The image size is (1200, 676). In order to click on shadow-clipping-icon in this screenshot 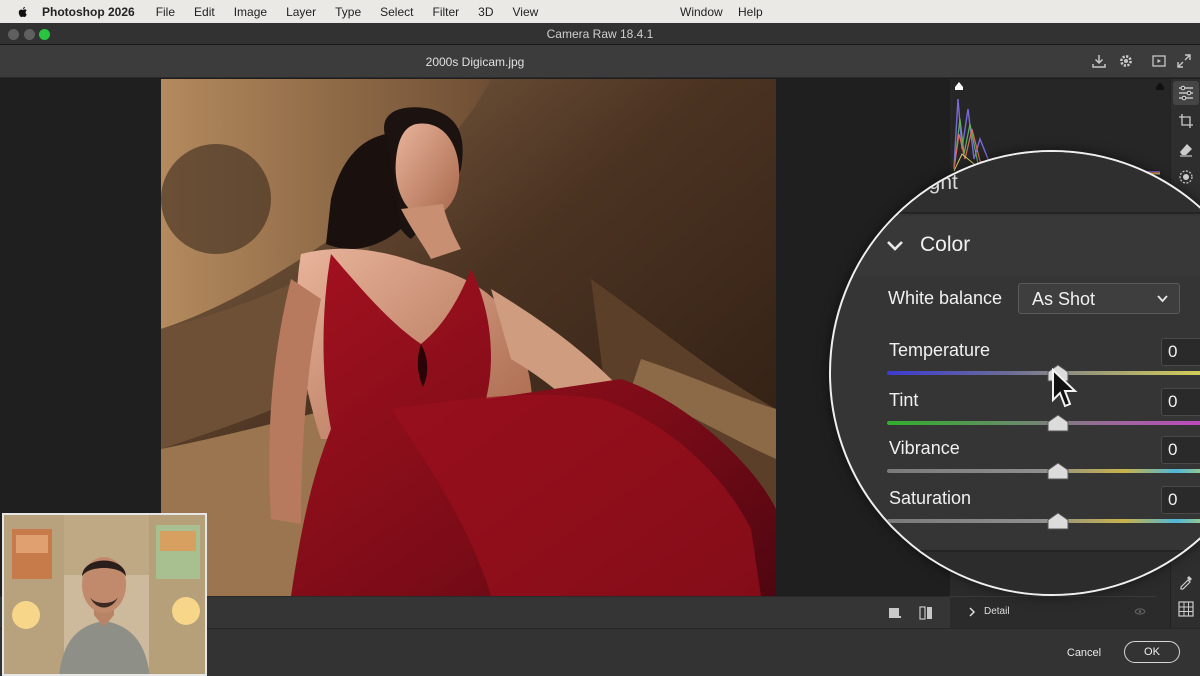, I will do `click(959, 86)`.